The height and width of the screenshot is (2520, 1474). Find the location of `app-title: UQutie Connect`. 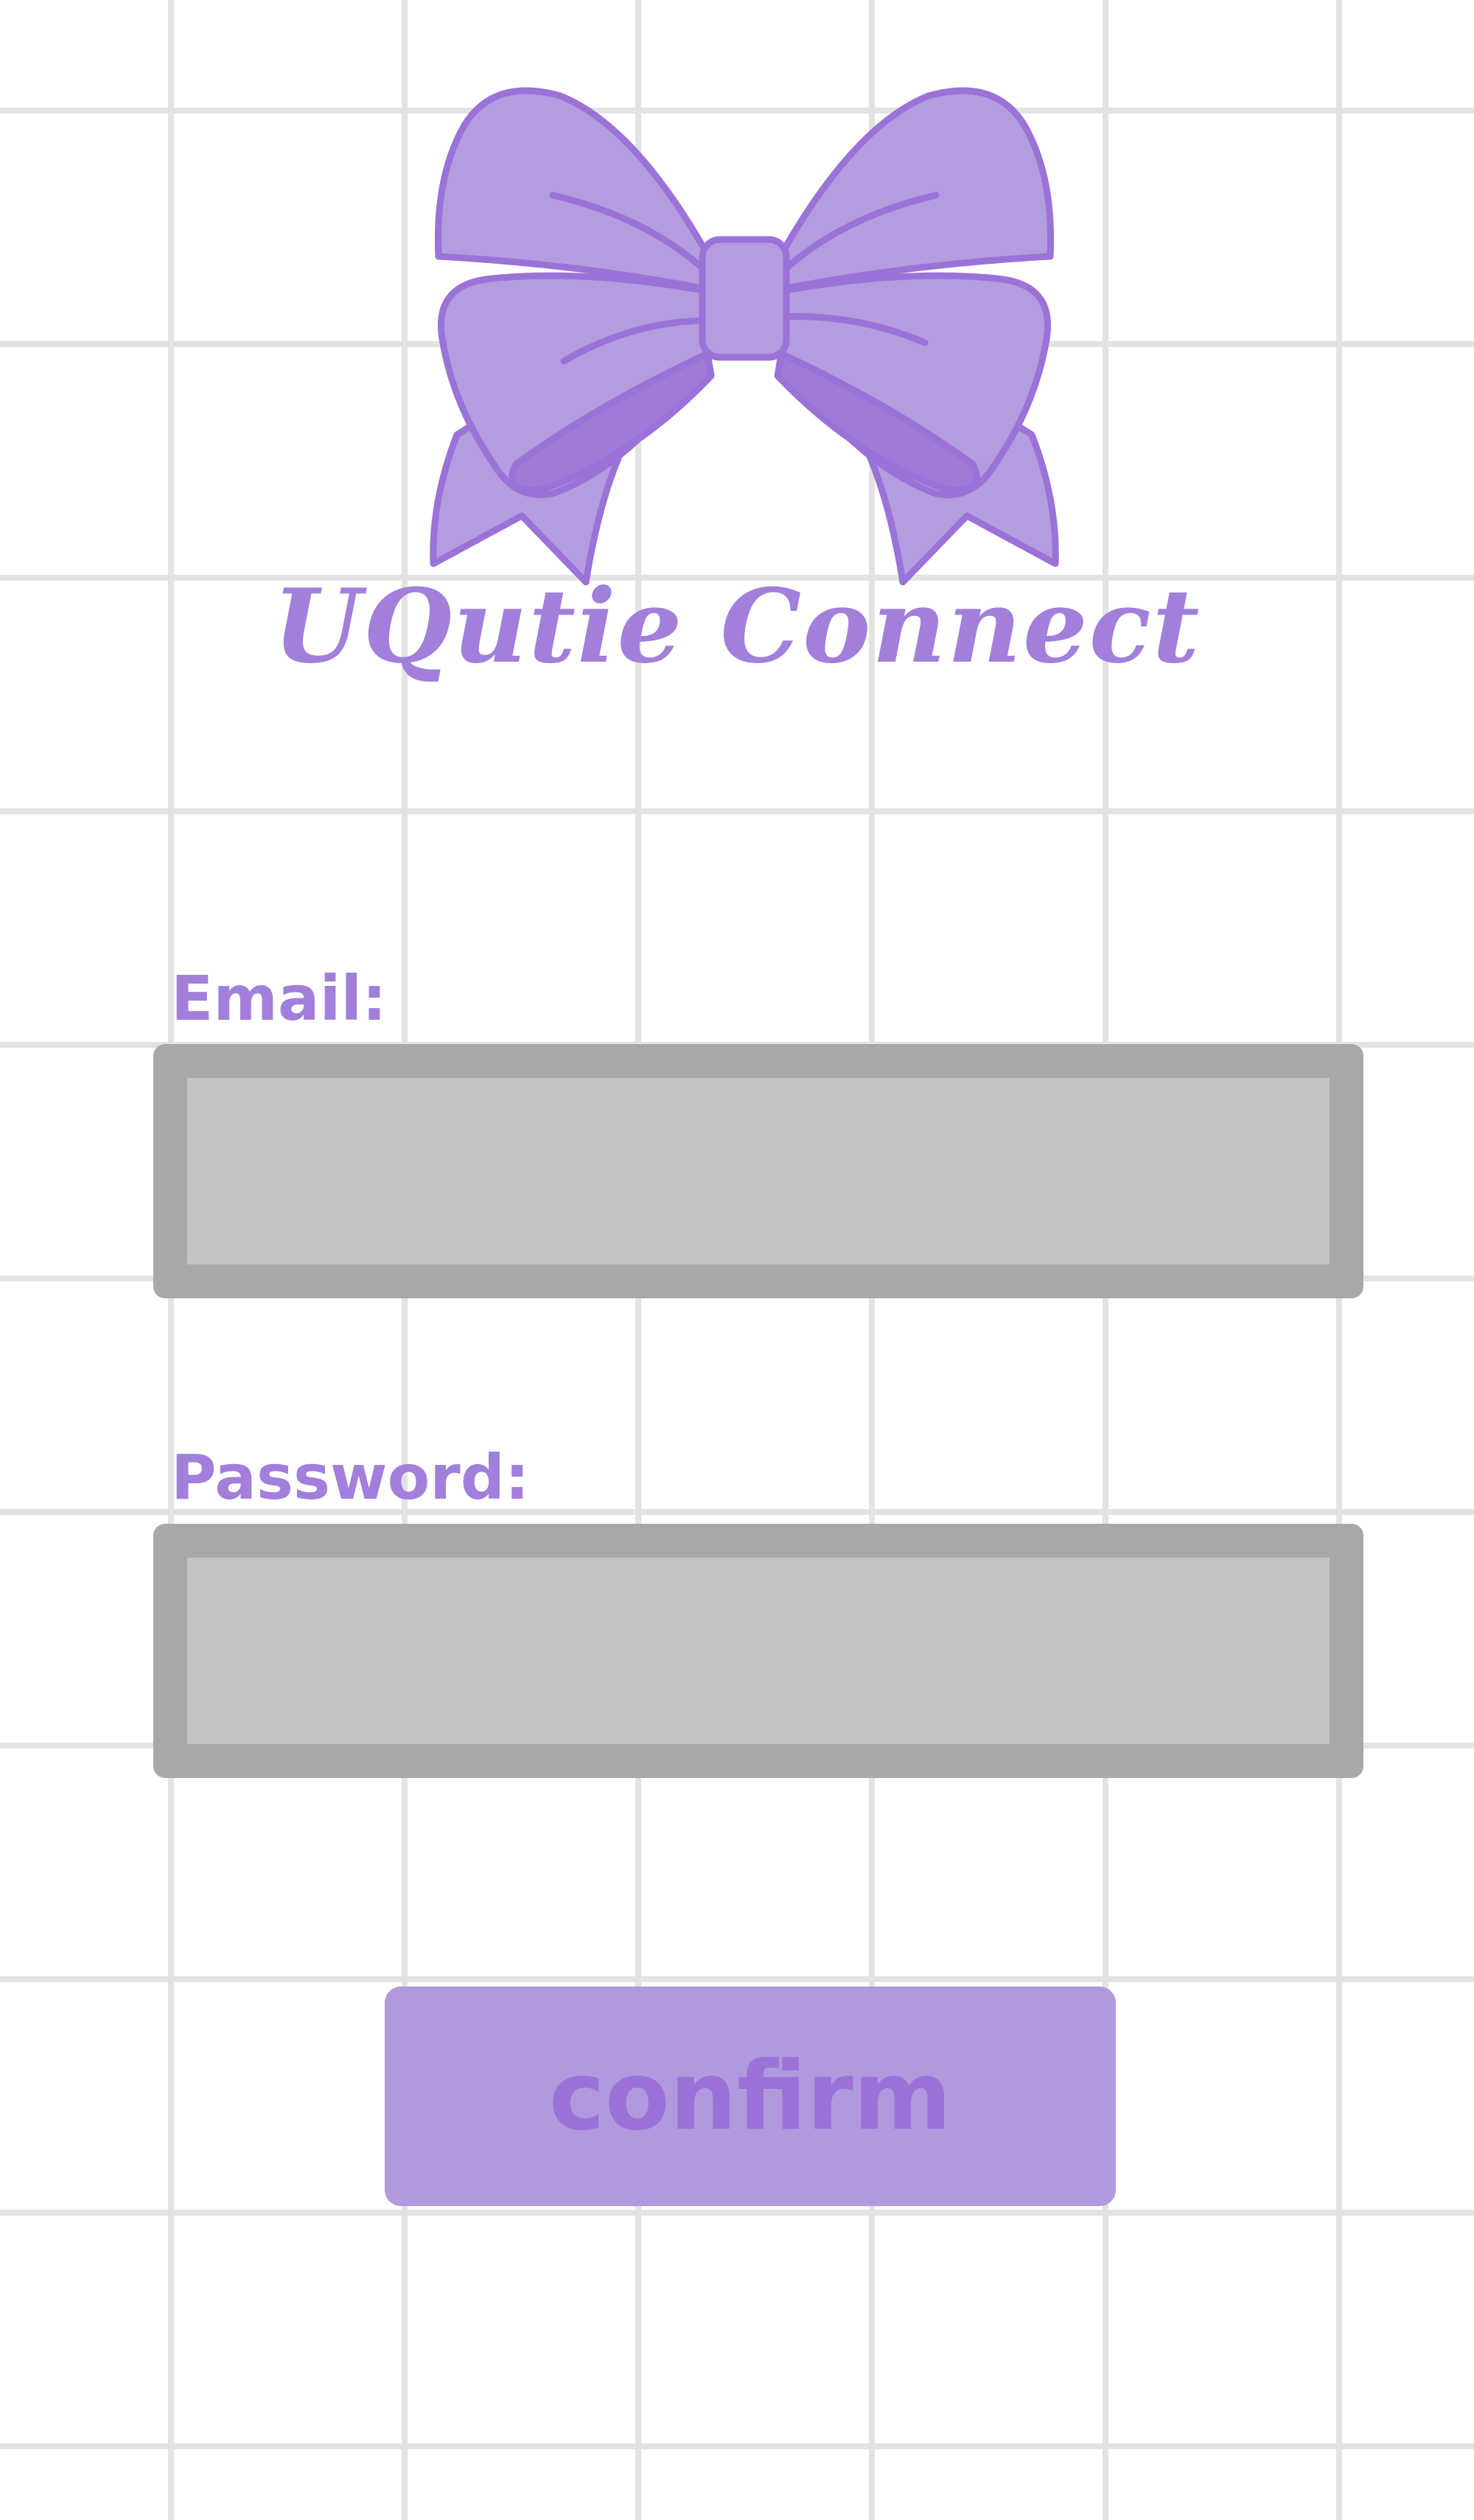

app-title: UQutie Connect is located at coordinates (737, 626).